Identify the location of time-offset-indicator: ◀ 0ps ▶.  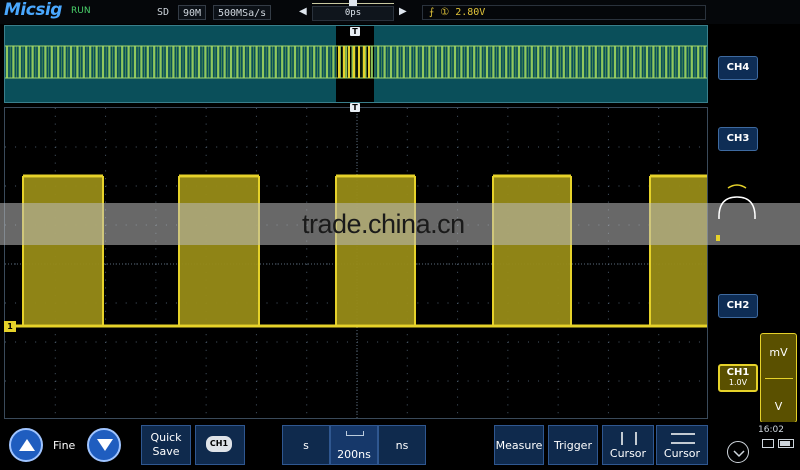
(354, 11).